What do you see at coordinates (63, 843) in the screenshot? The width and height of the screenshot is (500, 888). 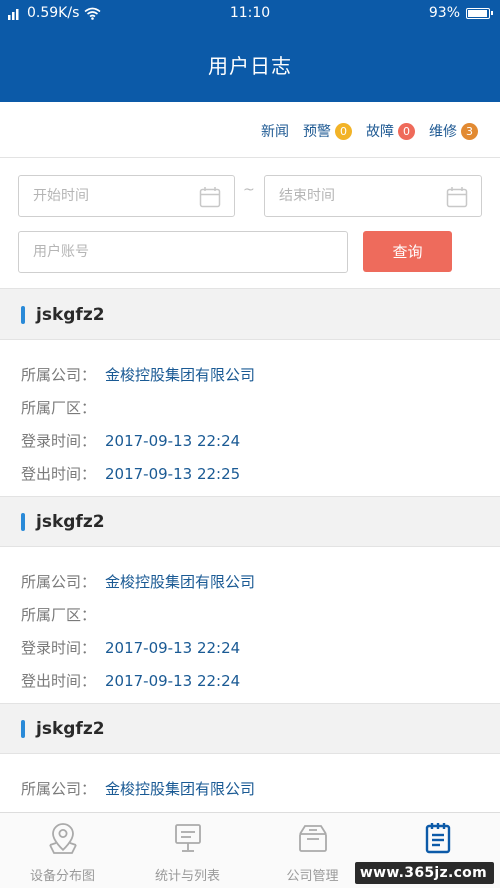 I see `map-pin-icon` at bounding box center [63, 843].